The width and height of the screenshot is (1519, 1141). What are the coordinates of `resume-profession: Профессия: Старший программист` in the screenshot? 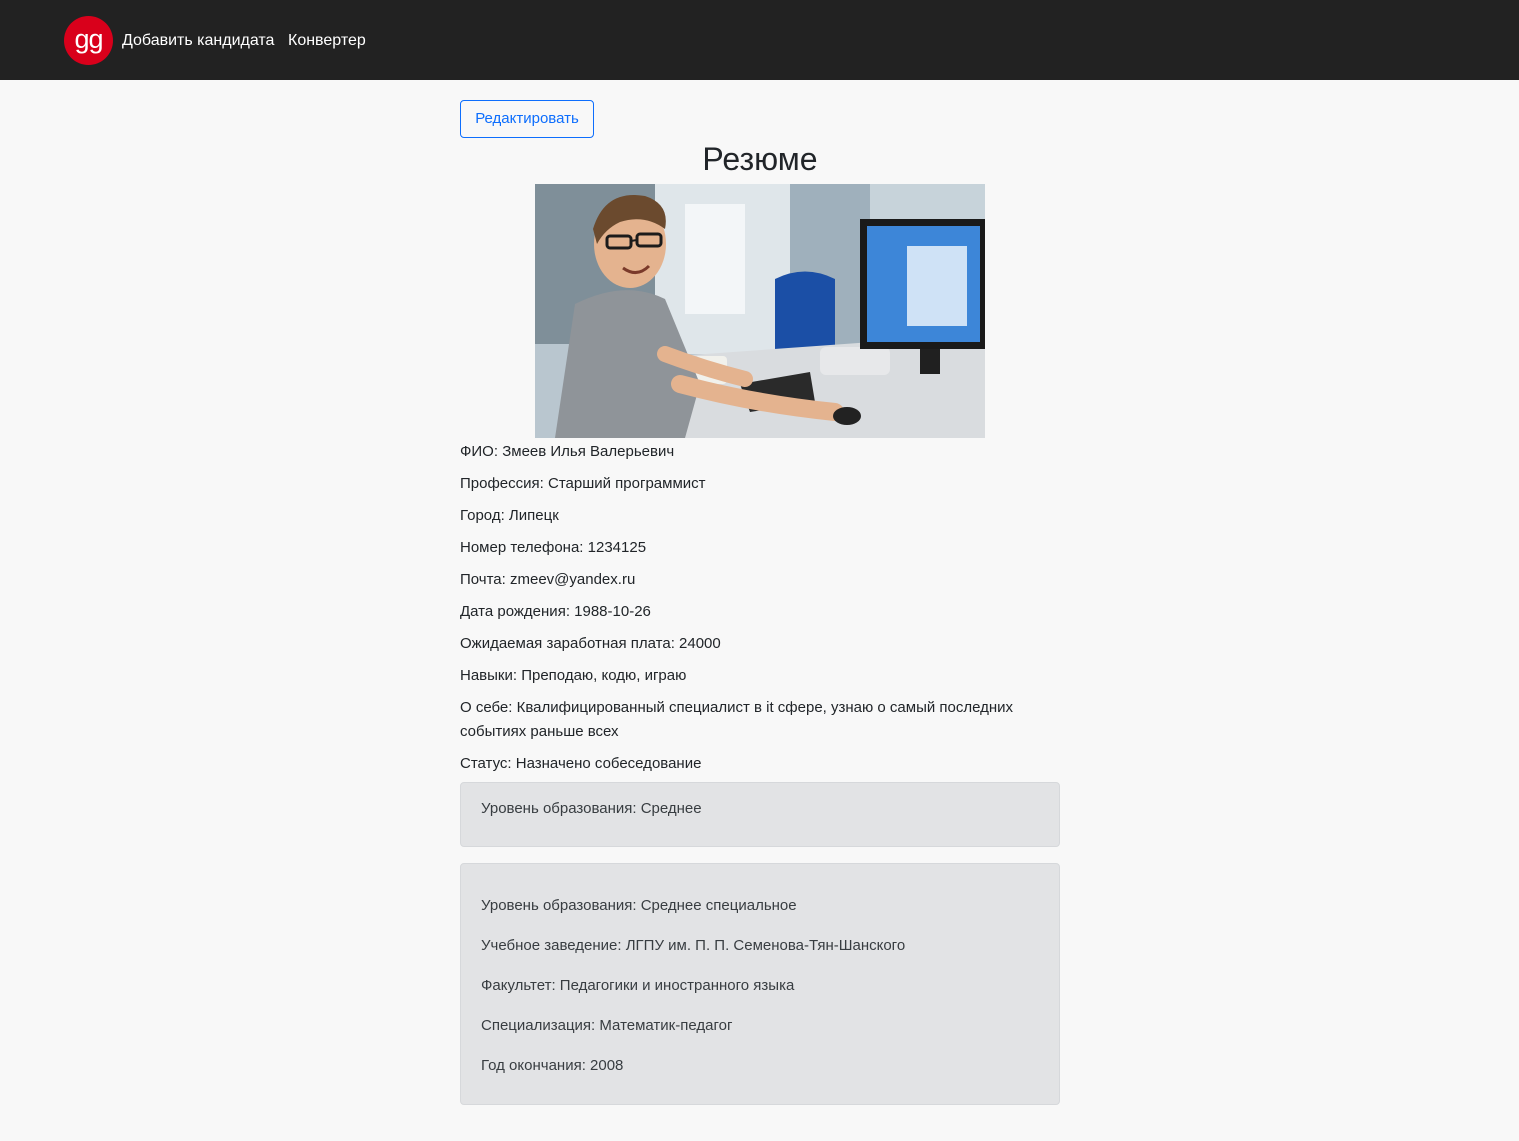 It's located at (760, 484).